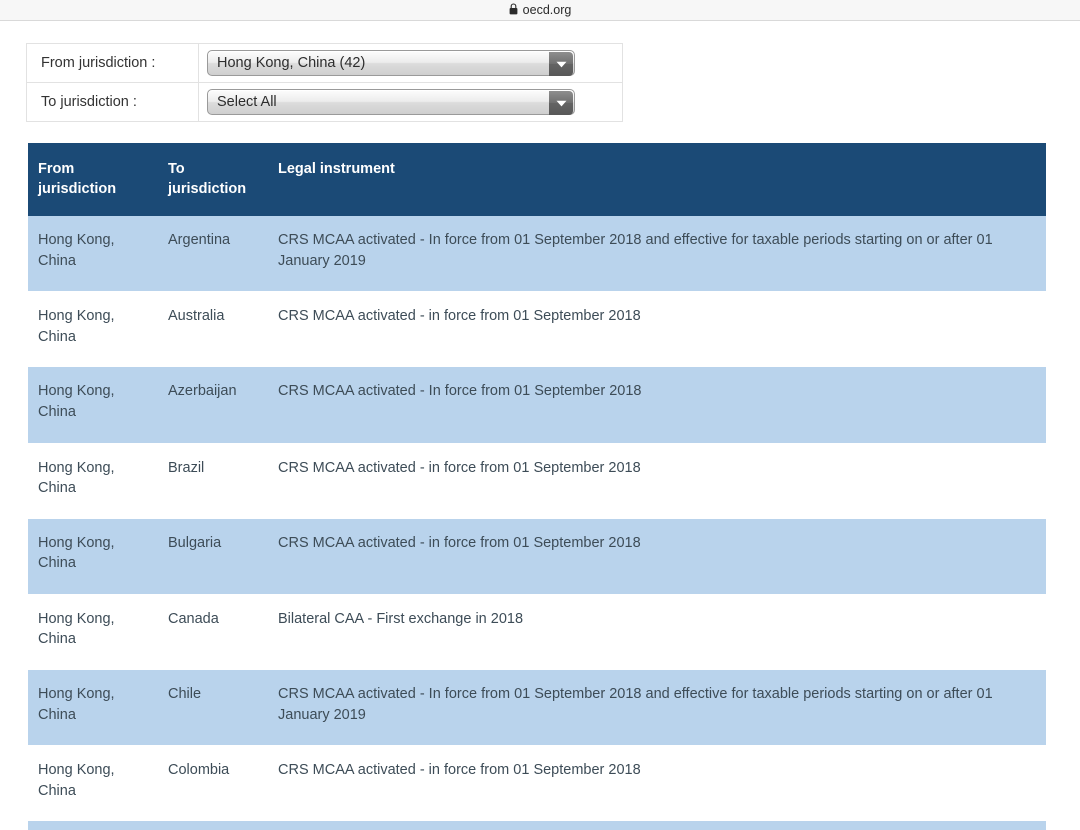 The height and width of the screenshot is (830, 1080). I want to click on cell-to-jurisdiction: Canada, so click(213, 632).